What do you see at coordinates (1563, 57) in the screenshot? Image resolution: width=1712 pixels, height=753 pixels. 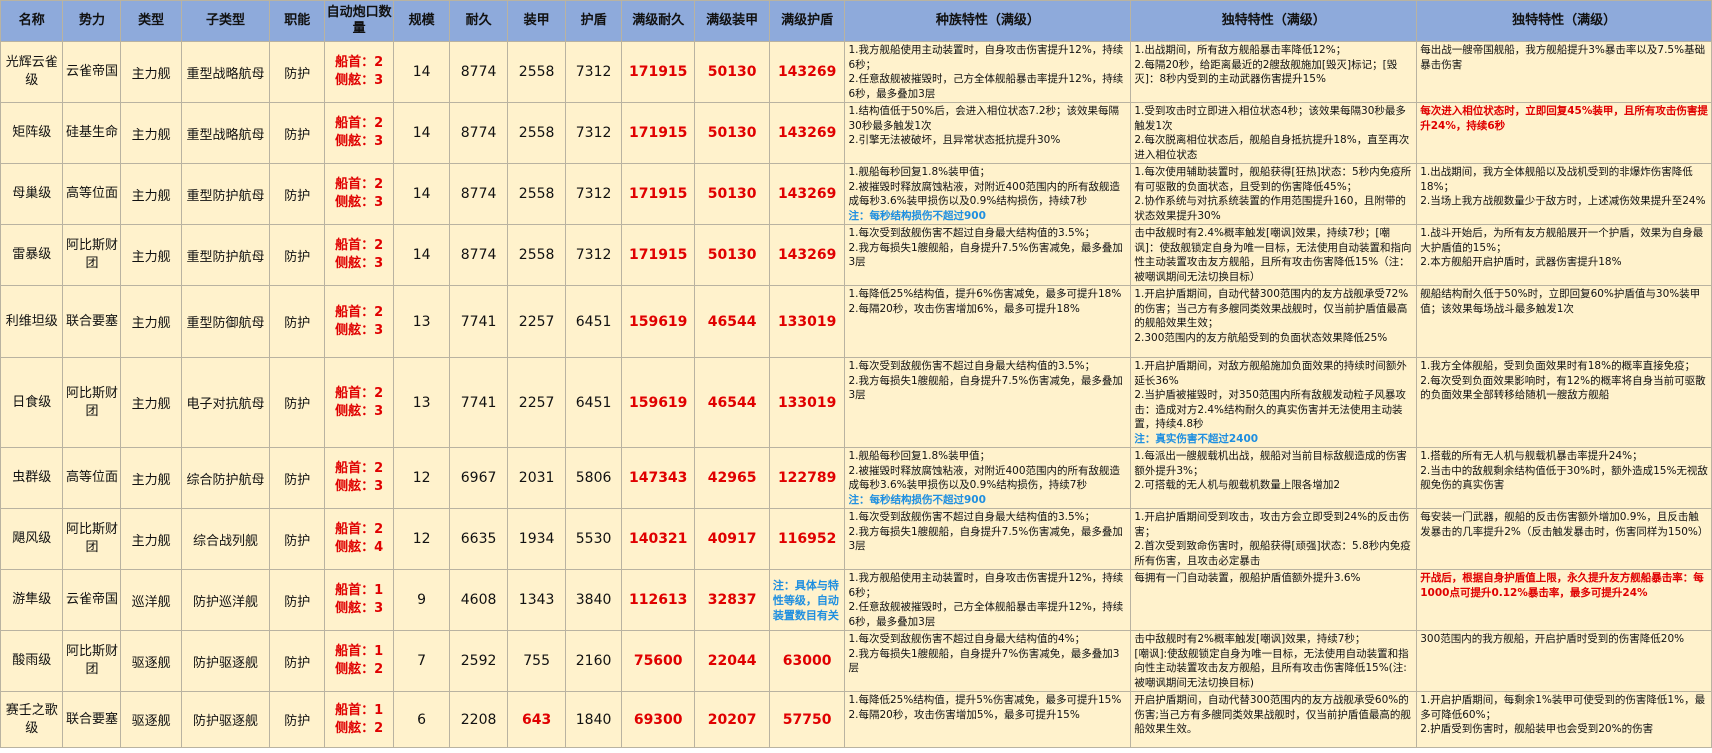 I see `unique-trait-2-line: 每出战一艘帝国舰船，我方舰船提升3%暴击率以及7.5%基础暴击伤害` at bounding box center [1563, 57].